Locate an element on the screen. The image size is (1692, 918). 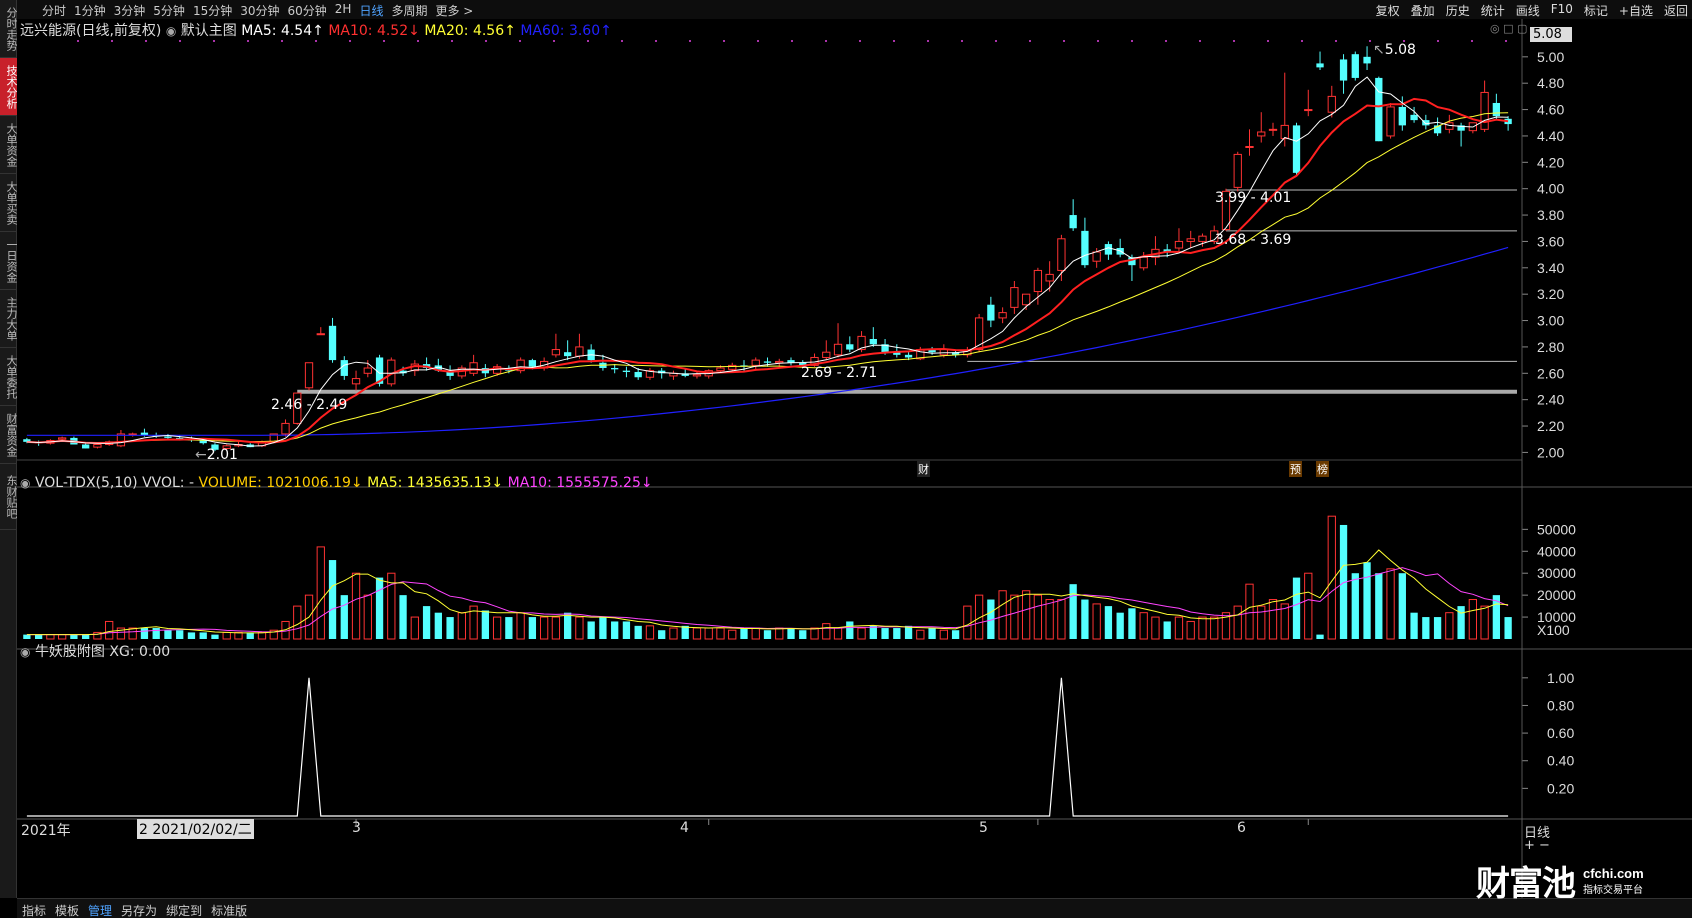
period-tab-2: 3分钟 is located at coordinates (130, 10).